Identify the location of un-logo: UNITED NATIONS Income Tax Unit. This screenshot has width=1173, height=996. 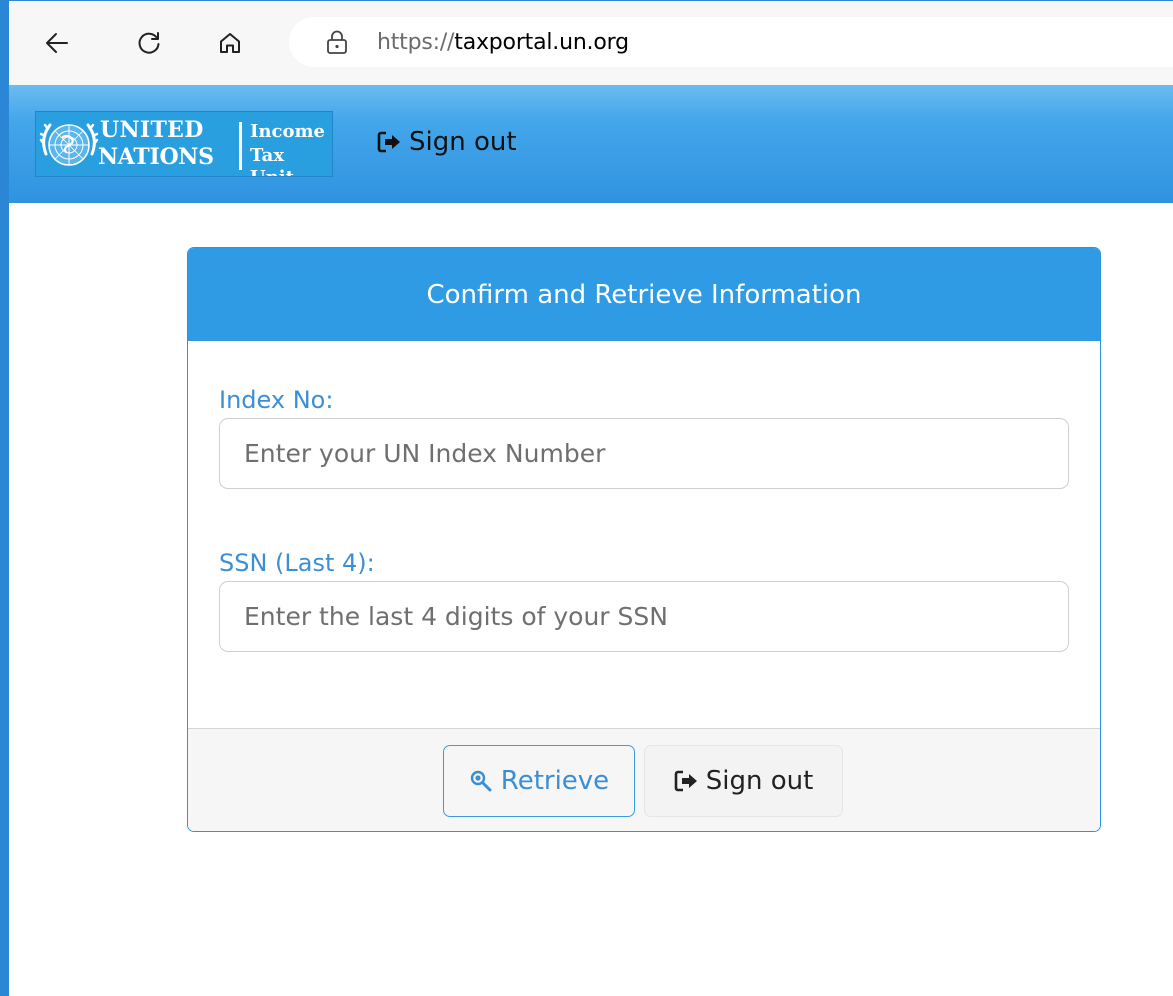
(184, 144).